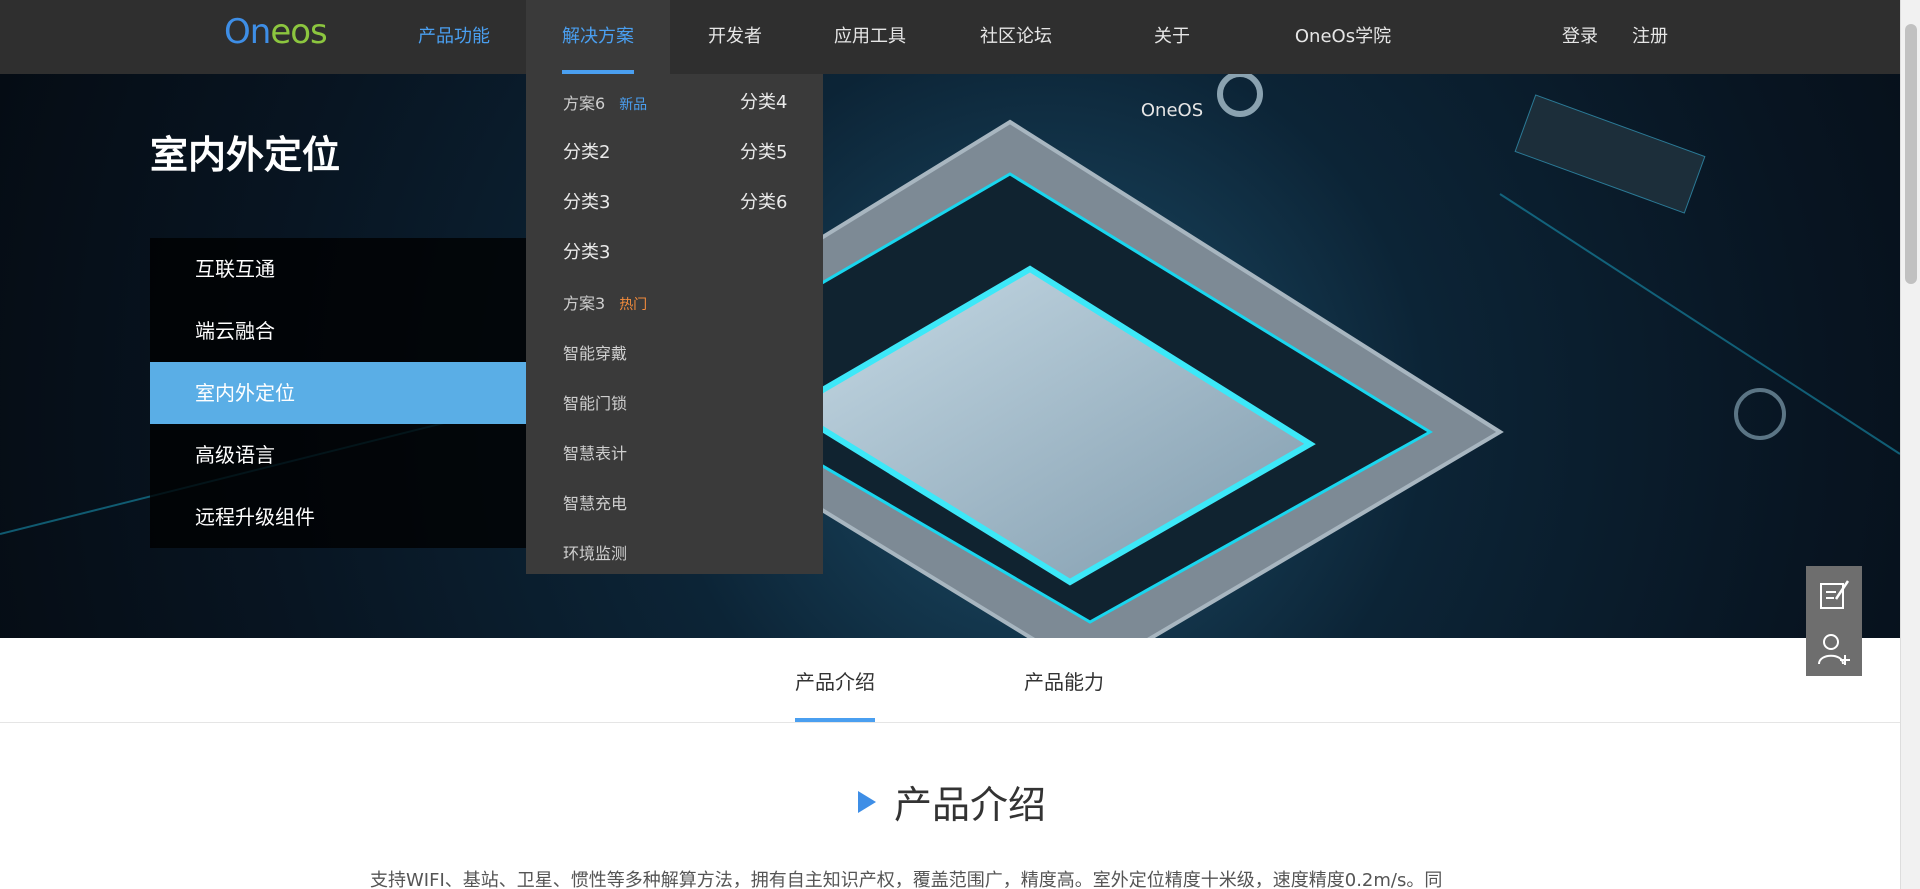 The image size is (1920, 889). Describe the element at coordinates (586, 151) in the screenshot. I see `dropdown-item: 分类2` at that location.